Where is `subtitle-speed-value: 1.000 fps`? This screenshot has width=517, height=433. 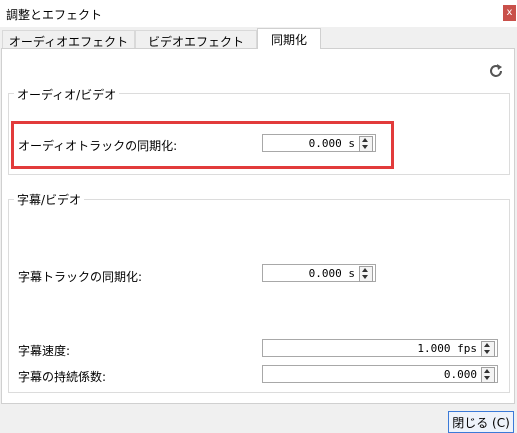
subtitle-speed-value: 1.000 fps is located at coordinates (447, 348).